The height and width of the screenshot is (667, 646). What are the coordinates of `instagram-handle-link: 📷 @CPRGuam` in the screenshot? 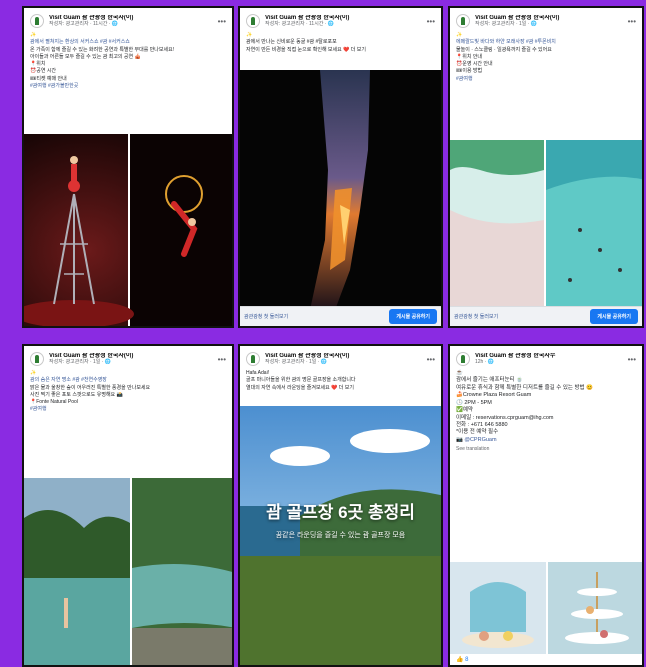 It's located at (546, 440).